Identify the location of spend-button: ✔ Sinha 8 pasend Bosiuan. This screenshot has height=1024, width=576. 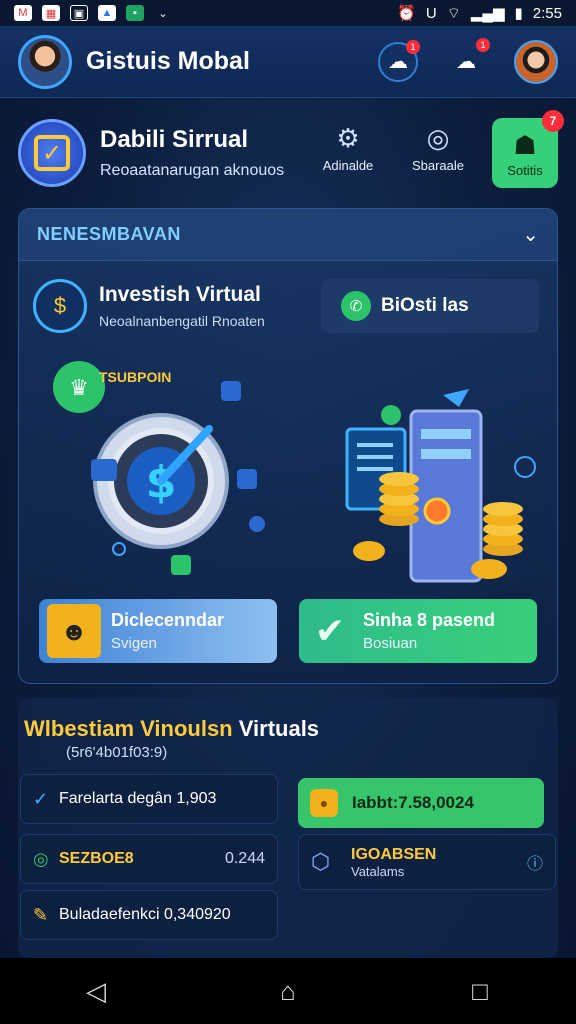
(418, 631).